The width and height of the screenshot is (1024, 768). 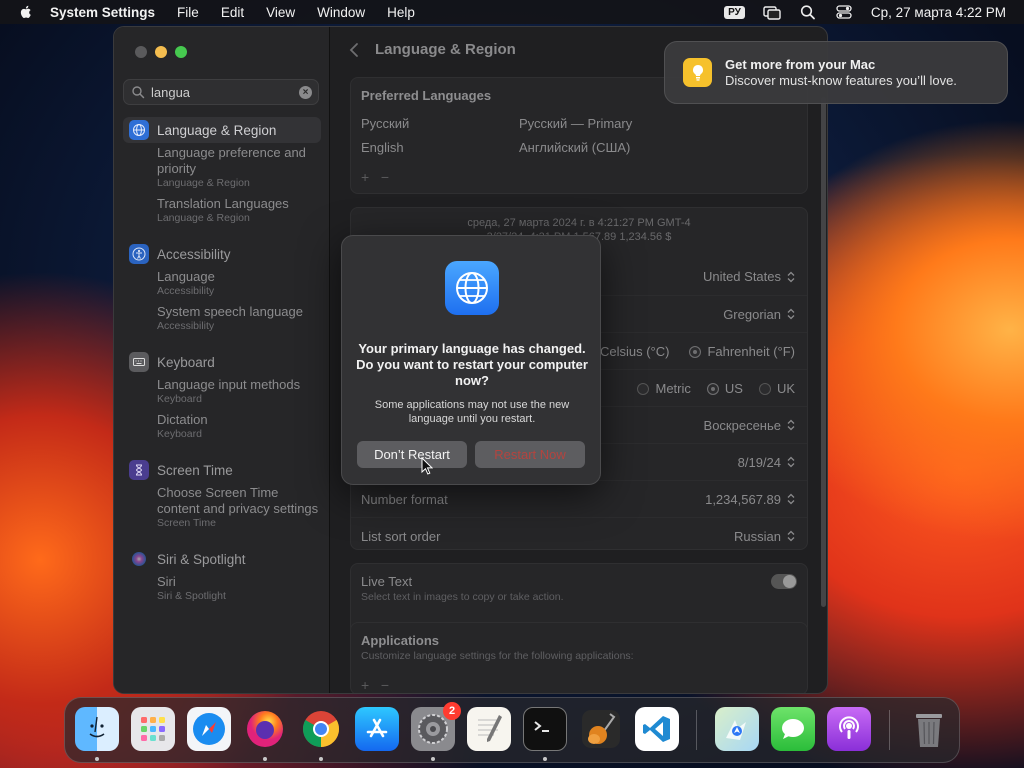 What do you see at coordinates (844, 12) in the screenshot?
I see `control-center-icon` at bounding box center [844, 12].